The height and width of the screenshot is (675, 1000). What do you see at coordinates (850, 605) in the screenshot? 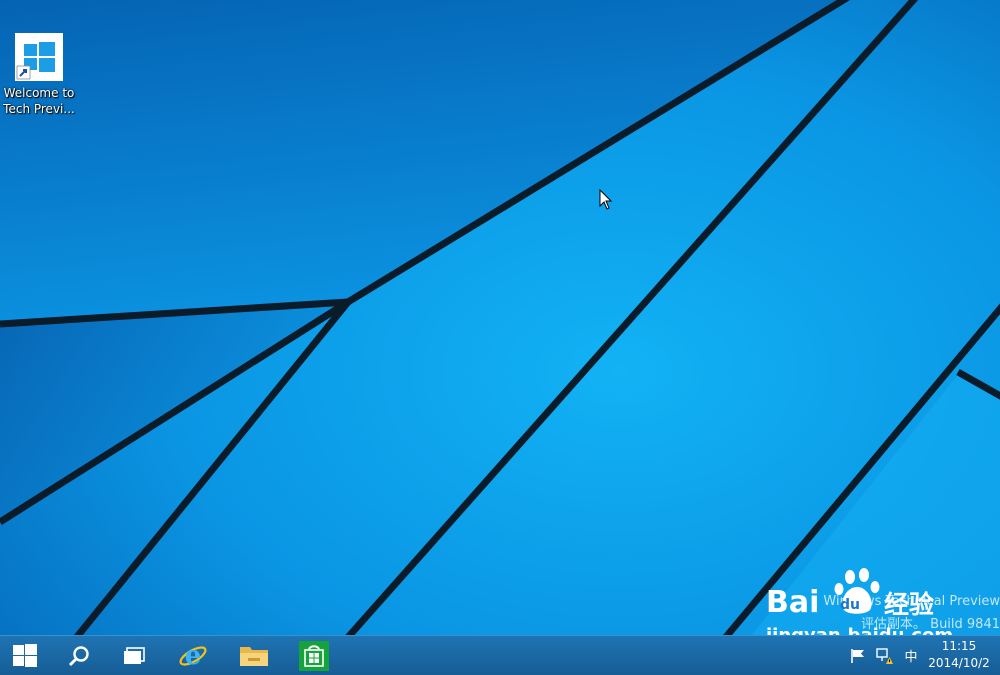
I see `svg-text: du` at bounding box center [850, 605].